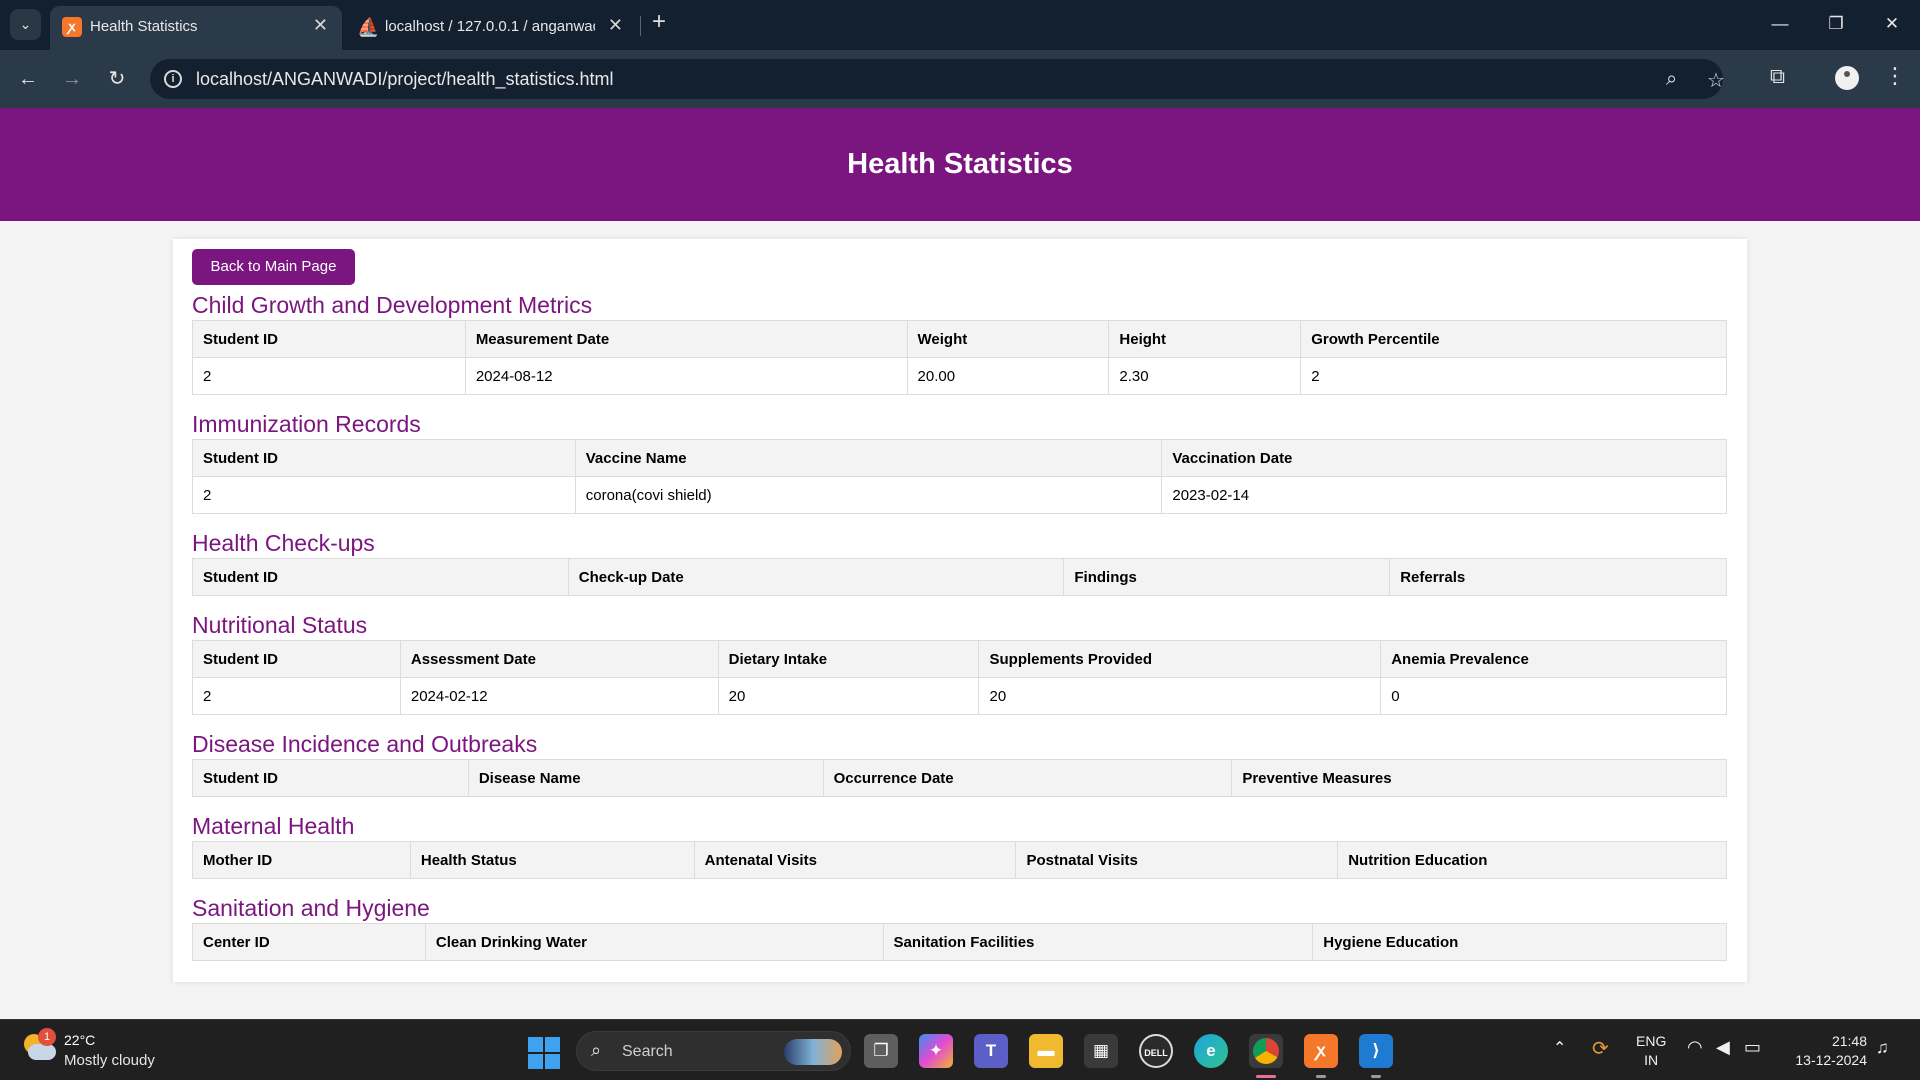 Image resolution: width=1920 pixels, height=1080 pixels. What do you see at coordinates (1752, 1047) in the screenshot?
I see `battery-icon: ▭` at bounding box center [1752, 1047].